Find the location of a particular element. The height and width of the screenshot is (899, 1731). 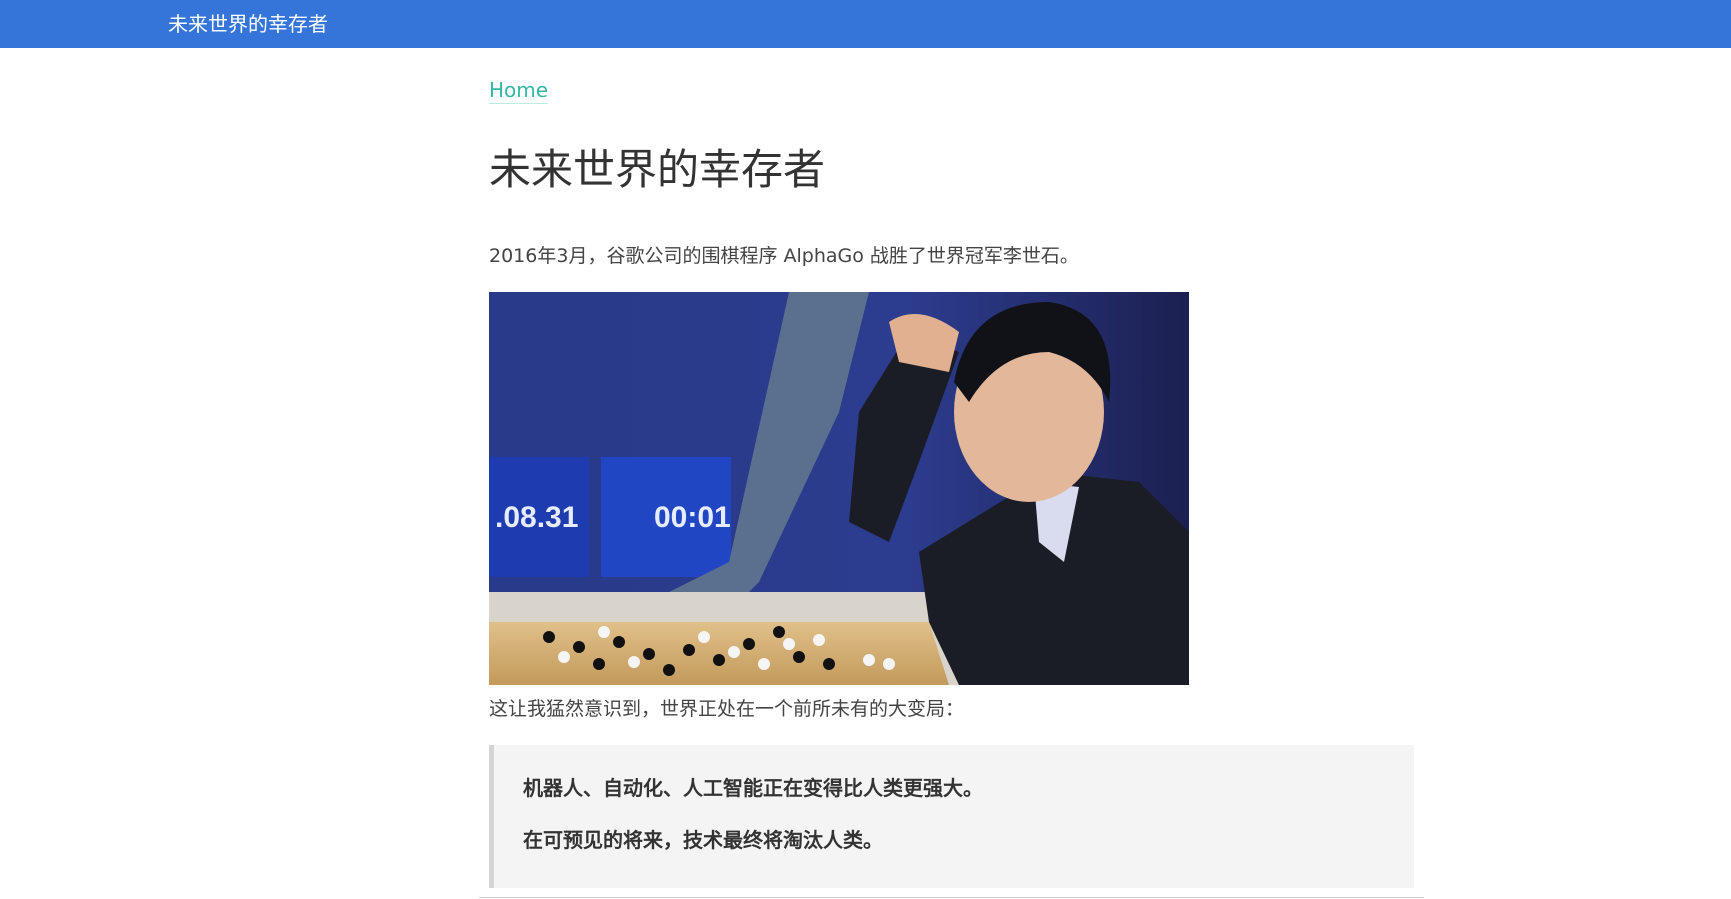

article-paragraph: 这让我猛然意识到，世界正处在一个前所未有的大变局： is located at coordinates (727, 709).